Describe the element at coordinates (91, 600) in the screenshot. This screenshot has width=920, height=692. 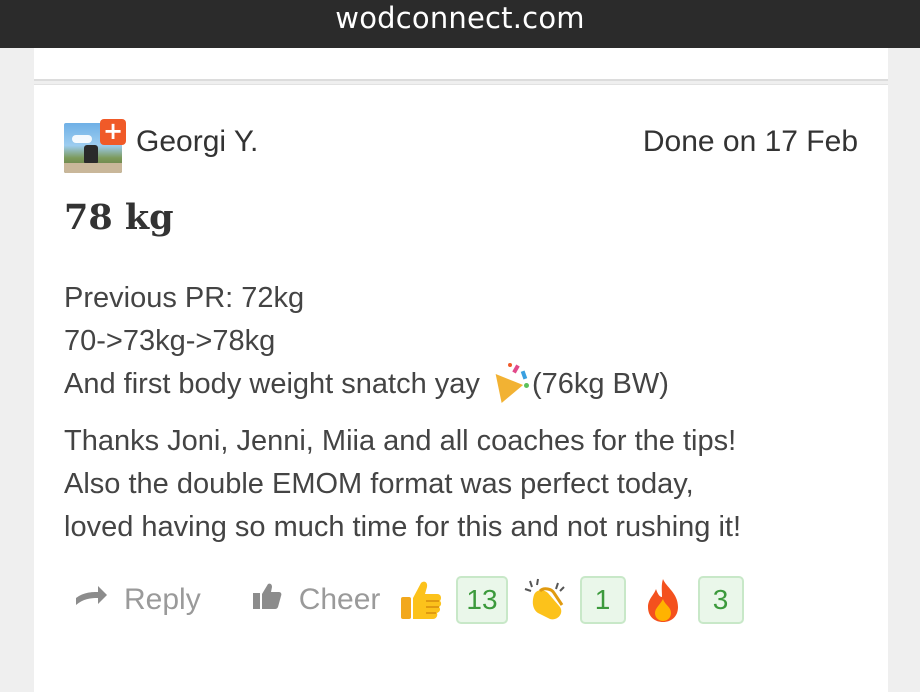
I see `reply-arrow-icon` at that location.